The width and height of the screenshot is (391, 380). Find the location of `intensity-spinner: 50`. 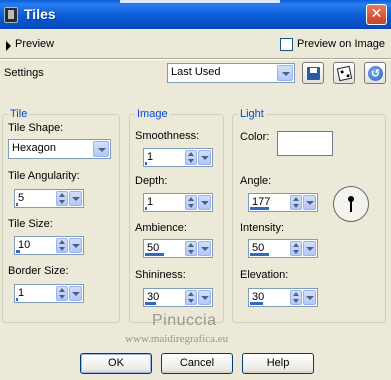

intensity-spinner: 50 is located at coordinates (283, 248).